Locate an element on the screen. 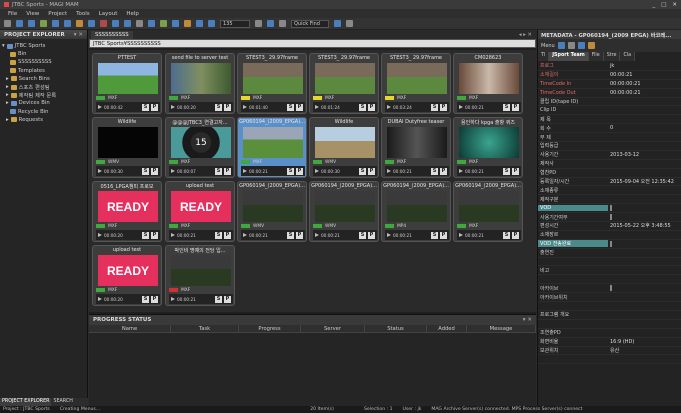  metadata-value: 유산 is located at coordinates (614, 351).